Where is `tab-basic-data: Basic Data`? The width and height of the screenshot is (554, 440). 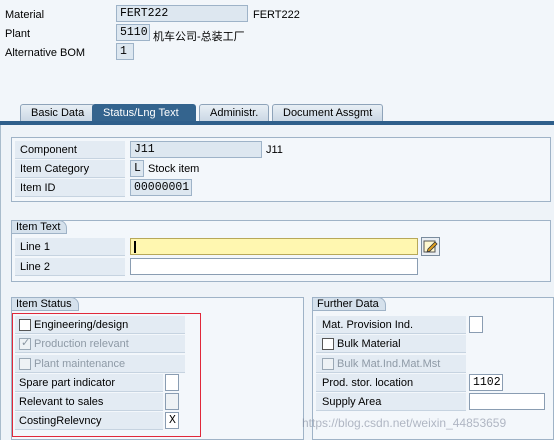 tab-basic-data: Basic Data is located at coordinates (58, 113).